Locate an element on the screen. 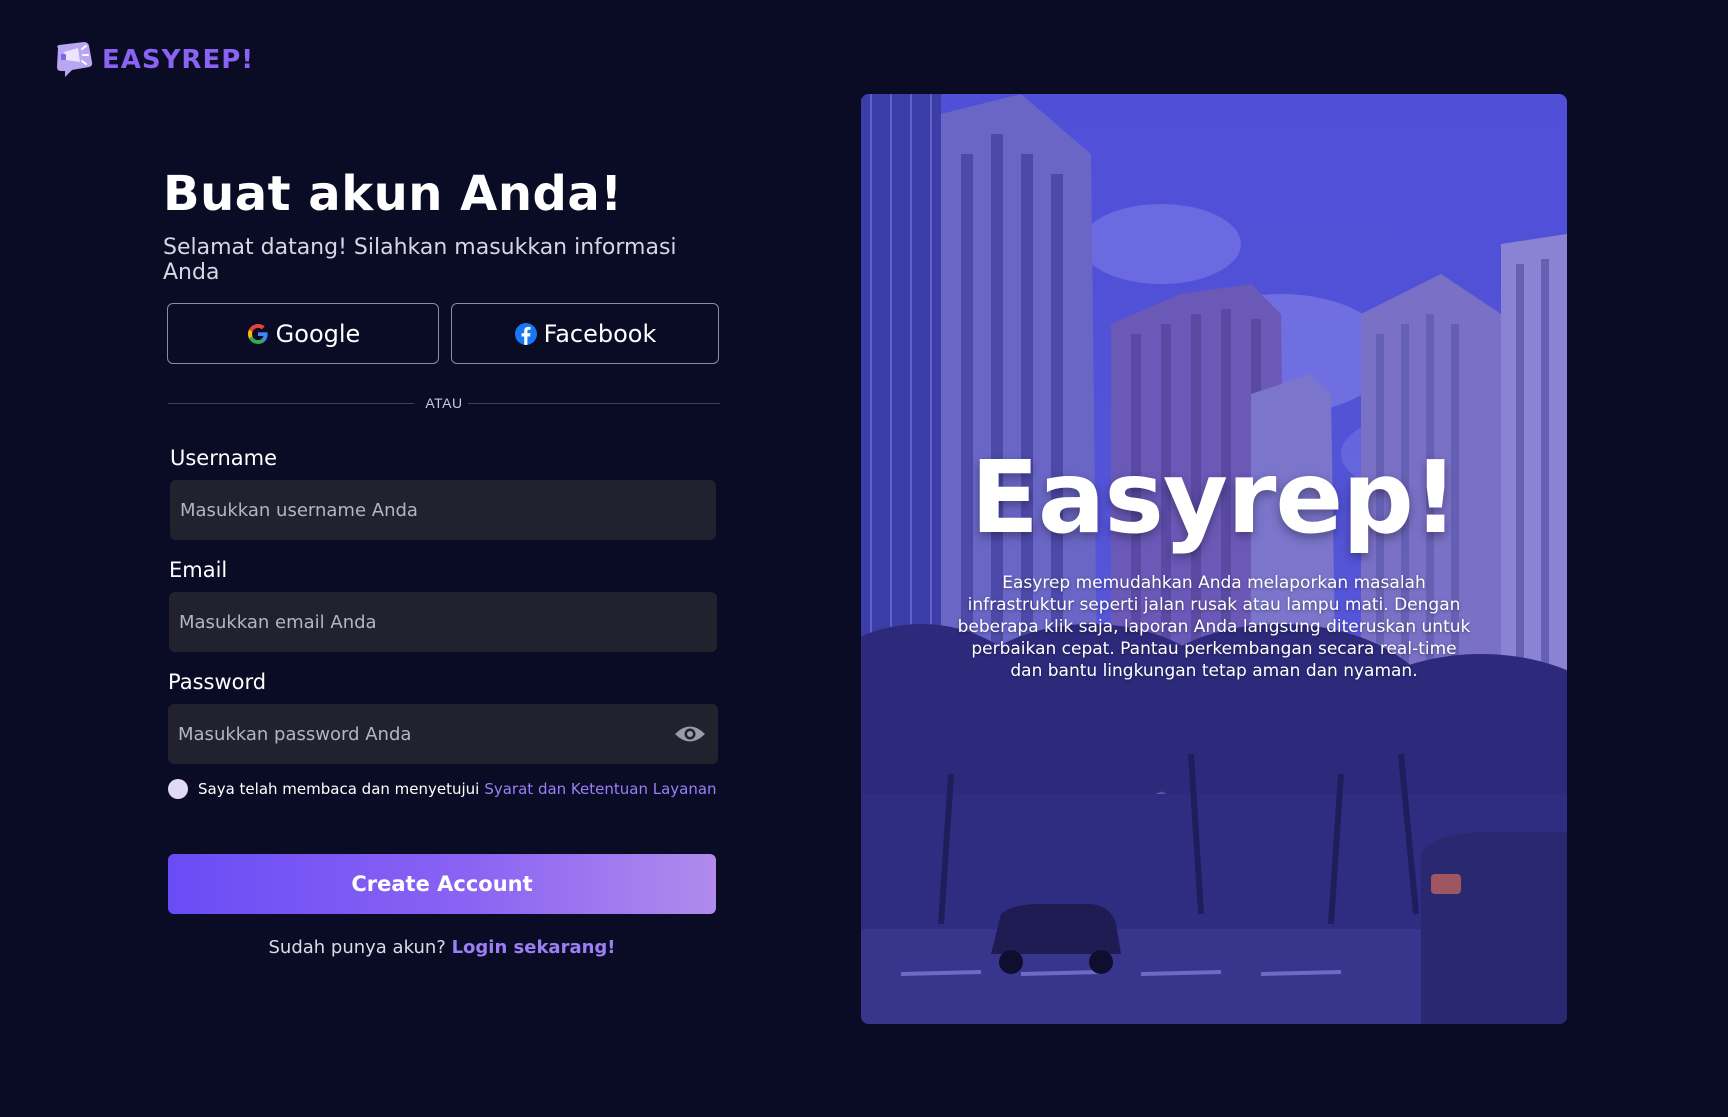 The width and height of the screenshot is (1728, 1117). create-account-button: Create Account is located at coordinates (442, 884).